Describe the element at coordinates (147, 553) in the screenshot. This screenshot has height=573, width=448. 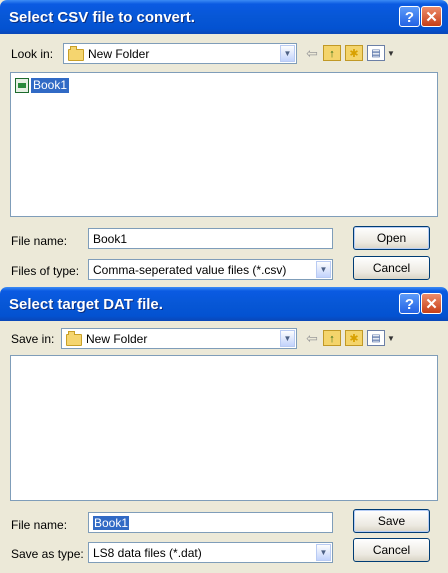
I see `save-type-value: LS8 data files (*.dat)` at that location.